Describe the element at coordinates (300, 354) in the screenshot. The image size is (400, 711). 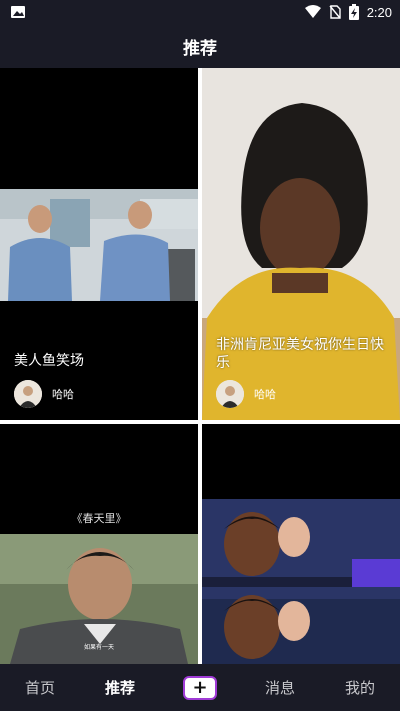
I see `video-title: 非洲肯尼亚美女祝你生日快乐` at that location.